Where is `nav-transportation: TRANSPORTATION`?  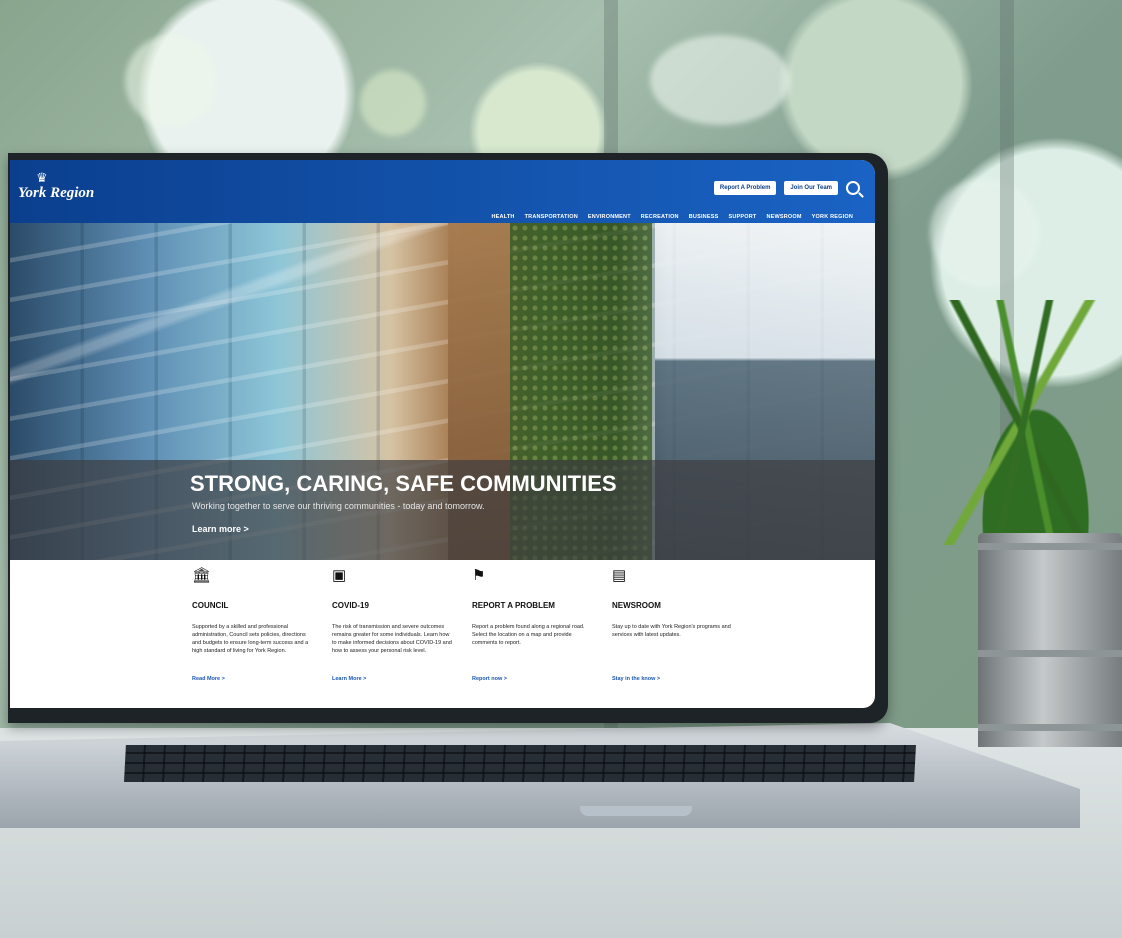 nav-transportation: TRANSPORTATION is located at coordinates (551, 217).